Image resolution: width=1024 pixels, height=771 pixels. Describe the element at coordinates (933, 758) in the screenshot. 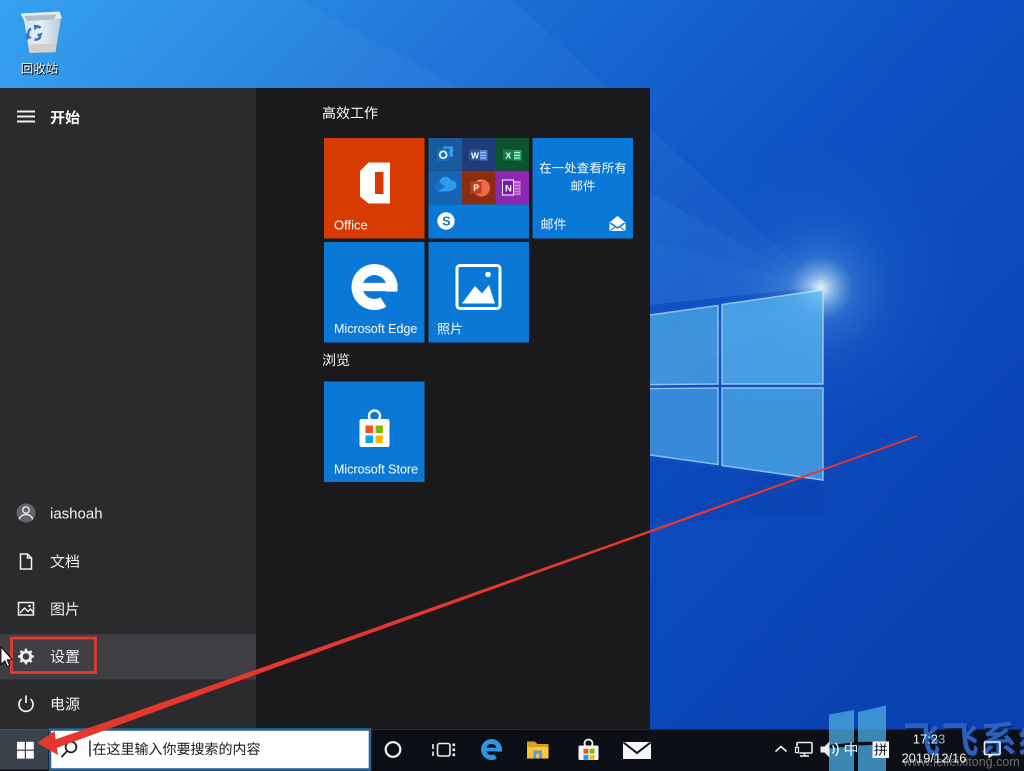

I see `svg-text: 2019/12/16` at that location.